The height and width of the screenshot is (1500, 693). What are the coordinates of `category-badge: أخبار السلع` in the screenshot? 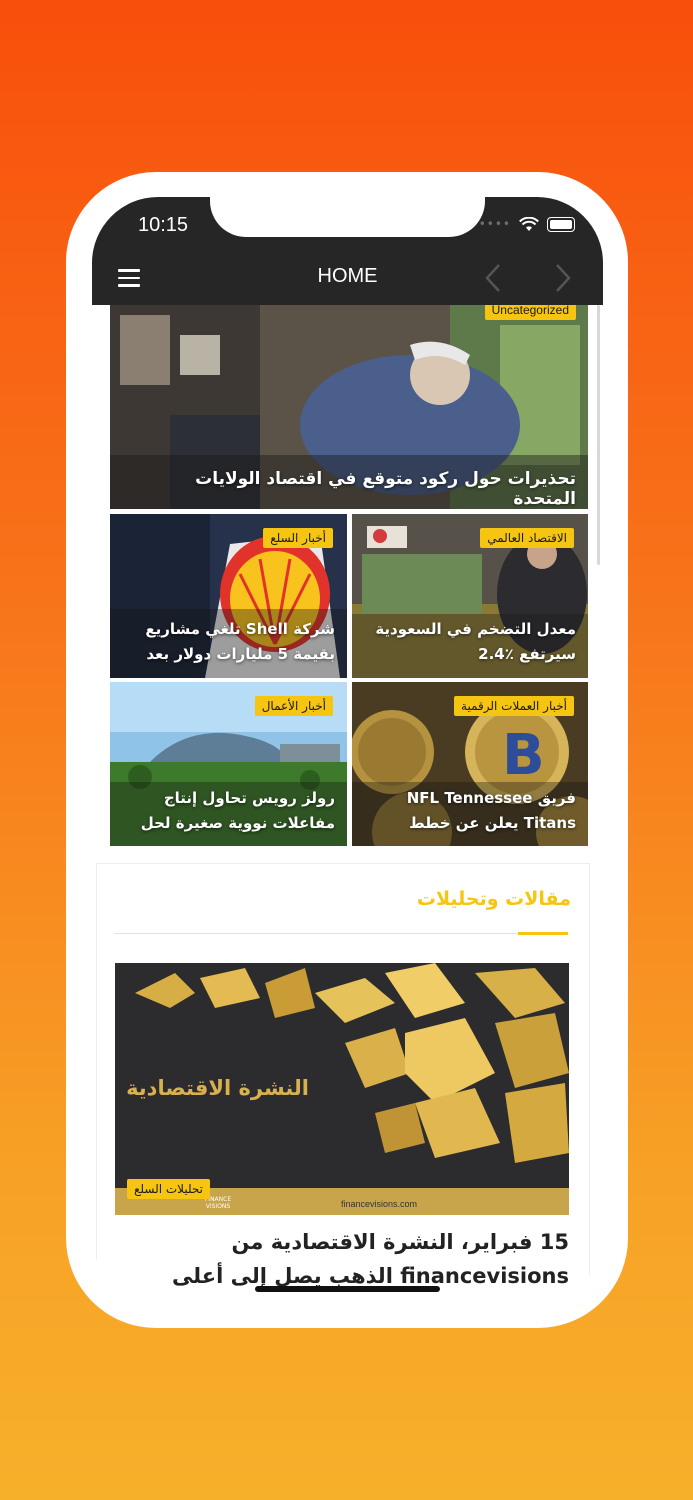 It's located at (298, 538).